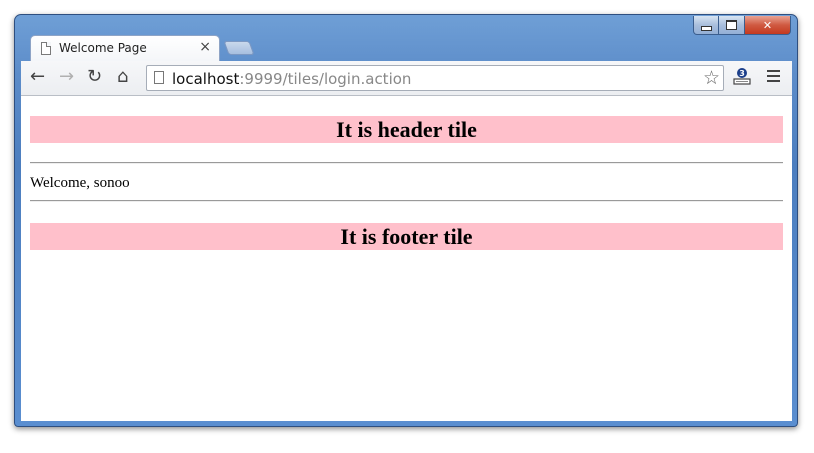 The height and width of the screenshot is (453, 814). Describe the element at coordinates (406, 236) in the screenshot. I see `footer-tile: It is footer tile` at that location.